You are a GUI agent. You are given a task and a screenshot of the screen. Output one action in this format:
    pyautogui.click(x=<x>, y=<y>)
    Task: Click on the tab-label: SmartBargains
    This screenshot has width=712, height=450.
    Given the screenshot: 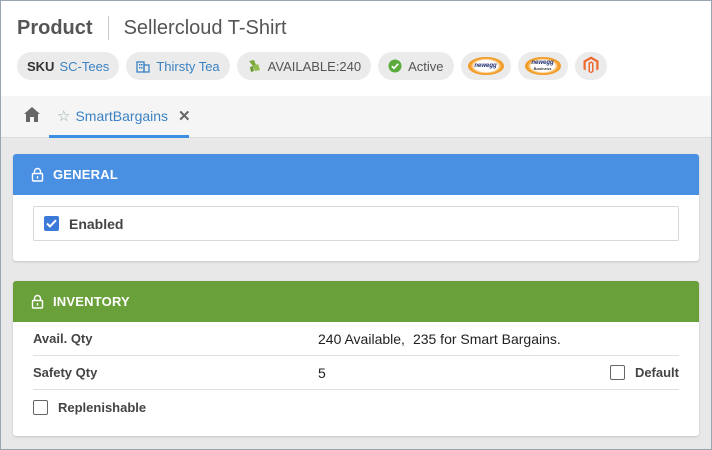 What is the action you would take?
    pyautogui.click(x=122, y=115)
    